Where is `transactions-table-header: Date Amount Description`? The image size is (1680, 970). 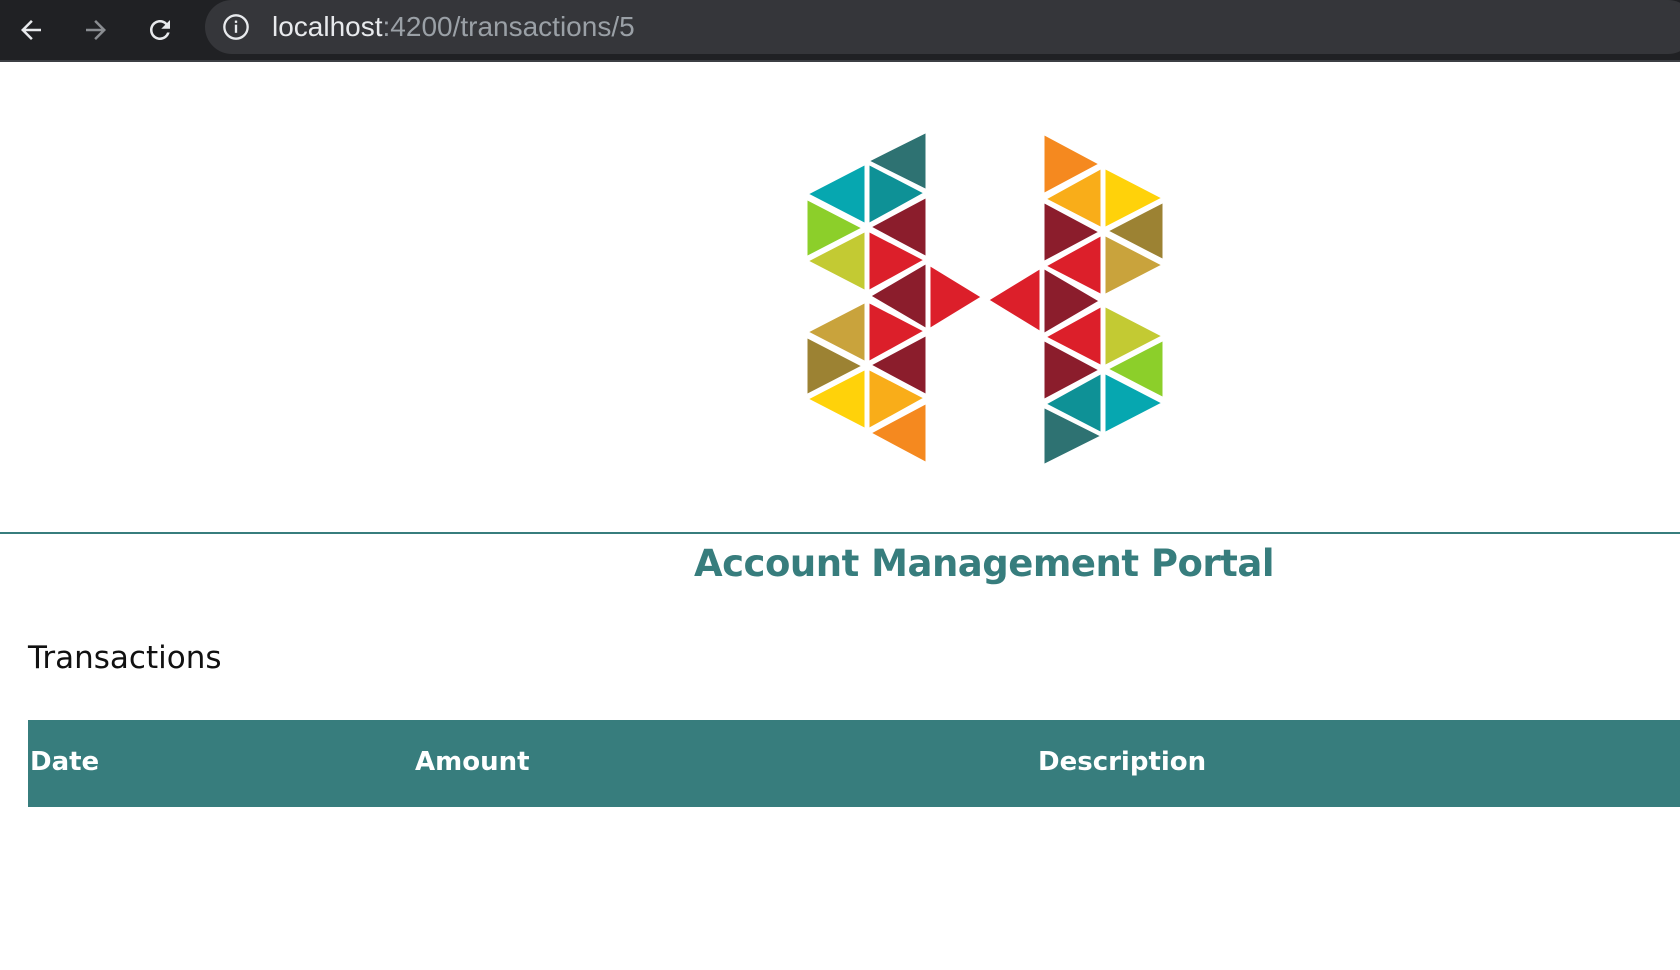 transactions-table-header: Date Amount Description is located at coordinates (854, 763).